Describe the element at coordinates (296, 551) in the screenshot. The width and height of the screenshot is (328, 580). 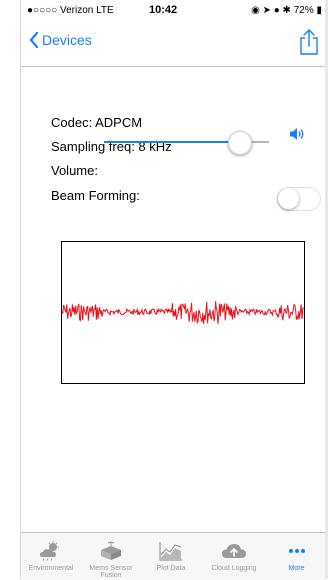
I see `more-icon` at that location.